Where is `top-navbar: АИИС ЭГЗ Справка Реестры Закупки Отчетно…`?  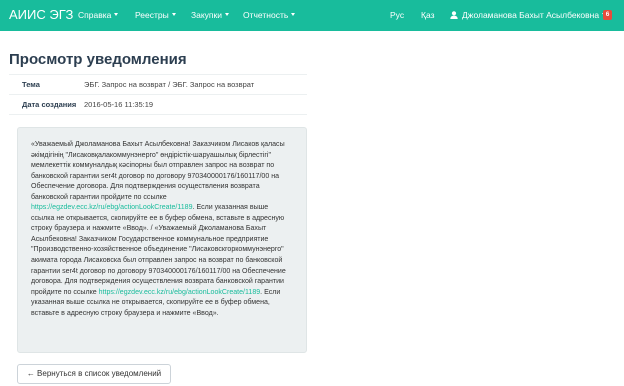
top-navbar: АИИС ЭГЗ Справка Реестры Закупки Отчетно… is located at coordinates (312, 15).